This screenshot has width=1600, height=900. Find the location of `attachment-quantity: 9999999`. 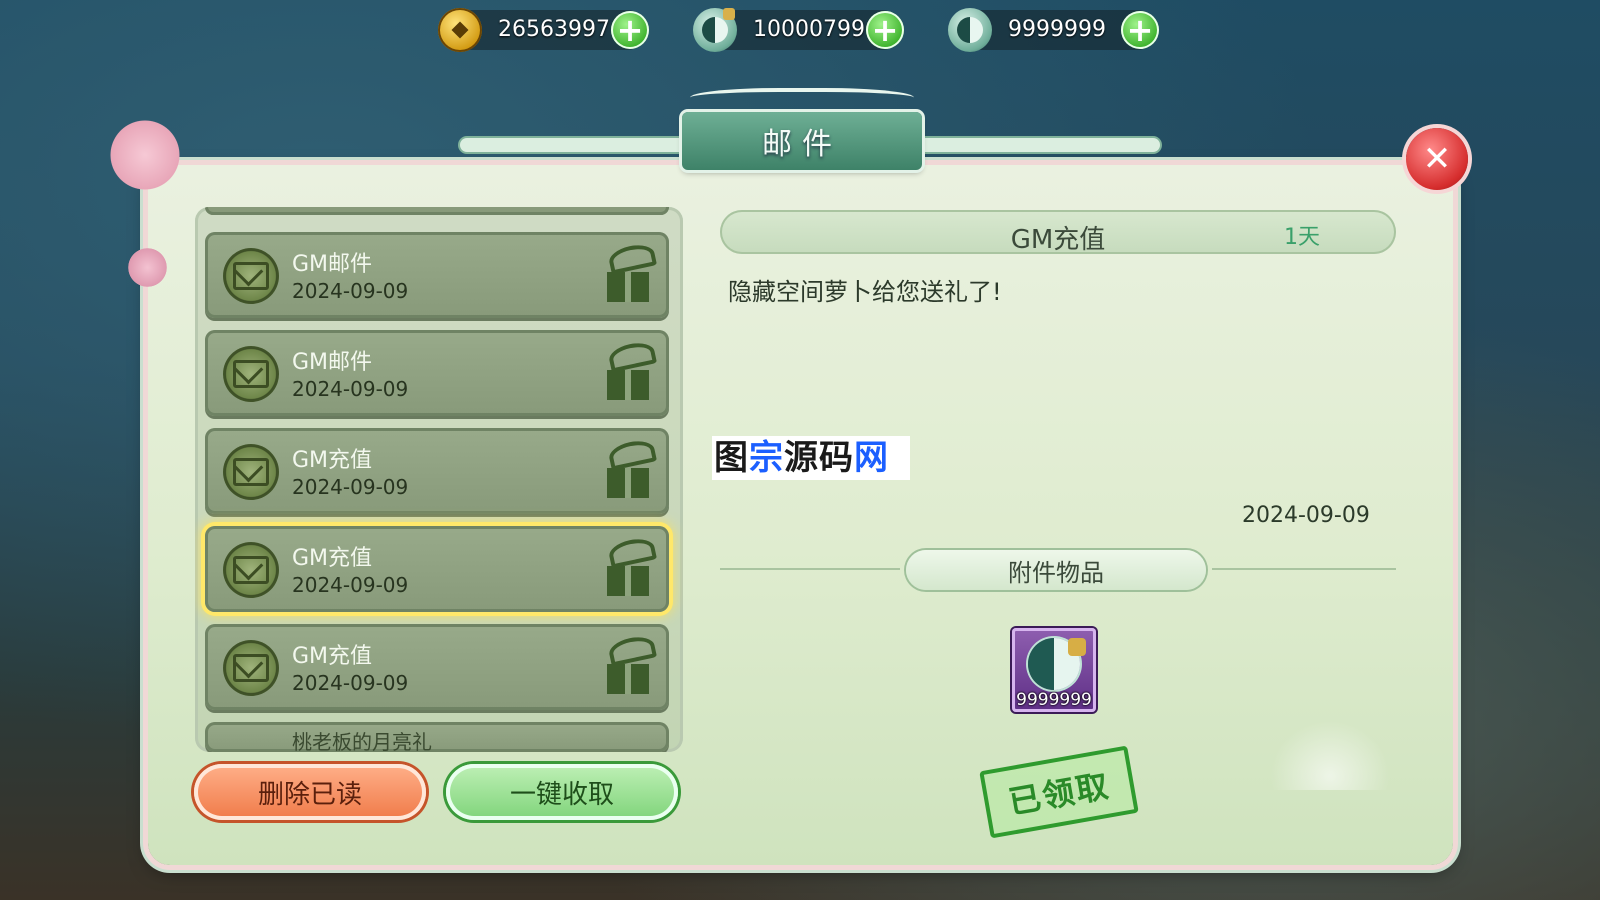

attachment-quantity: 9999999 is located at coordinates (1054, 700).